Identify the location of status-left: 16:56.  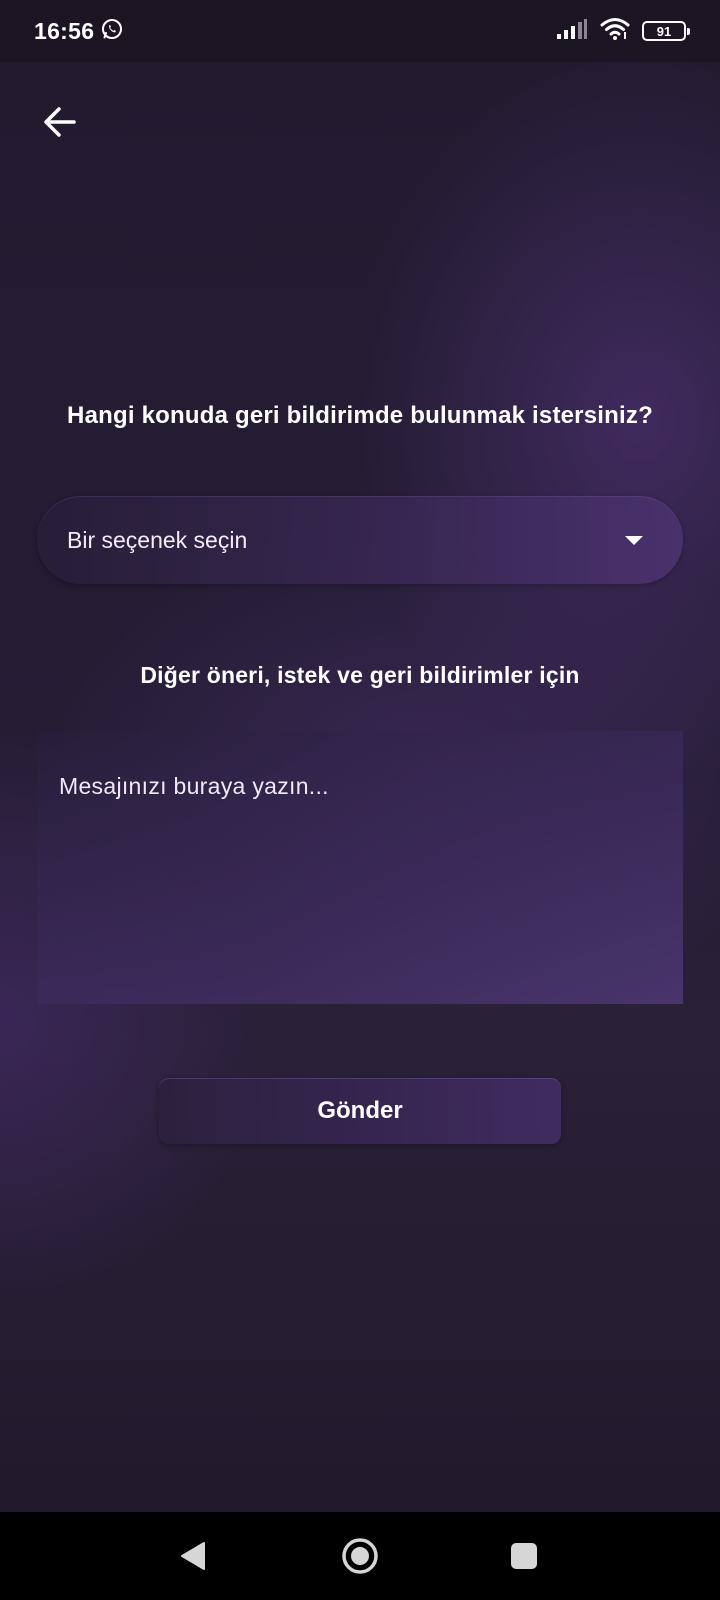
(79, 31).